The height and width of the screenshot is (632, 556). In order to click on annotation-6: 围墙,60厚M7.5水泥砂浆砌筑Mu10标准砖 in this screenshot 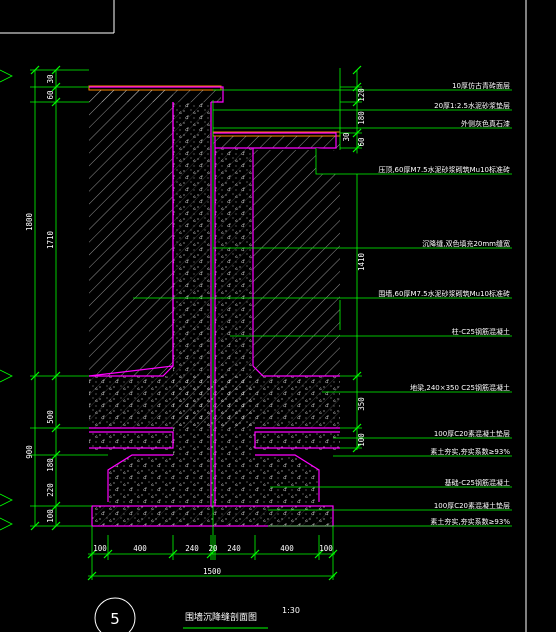, I will do `click(444, 293)`.